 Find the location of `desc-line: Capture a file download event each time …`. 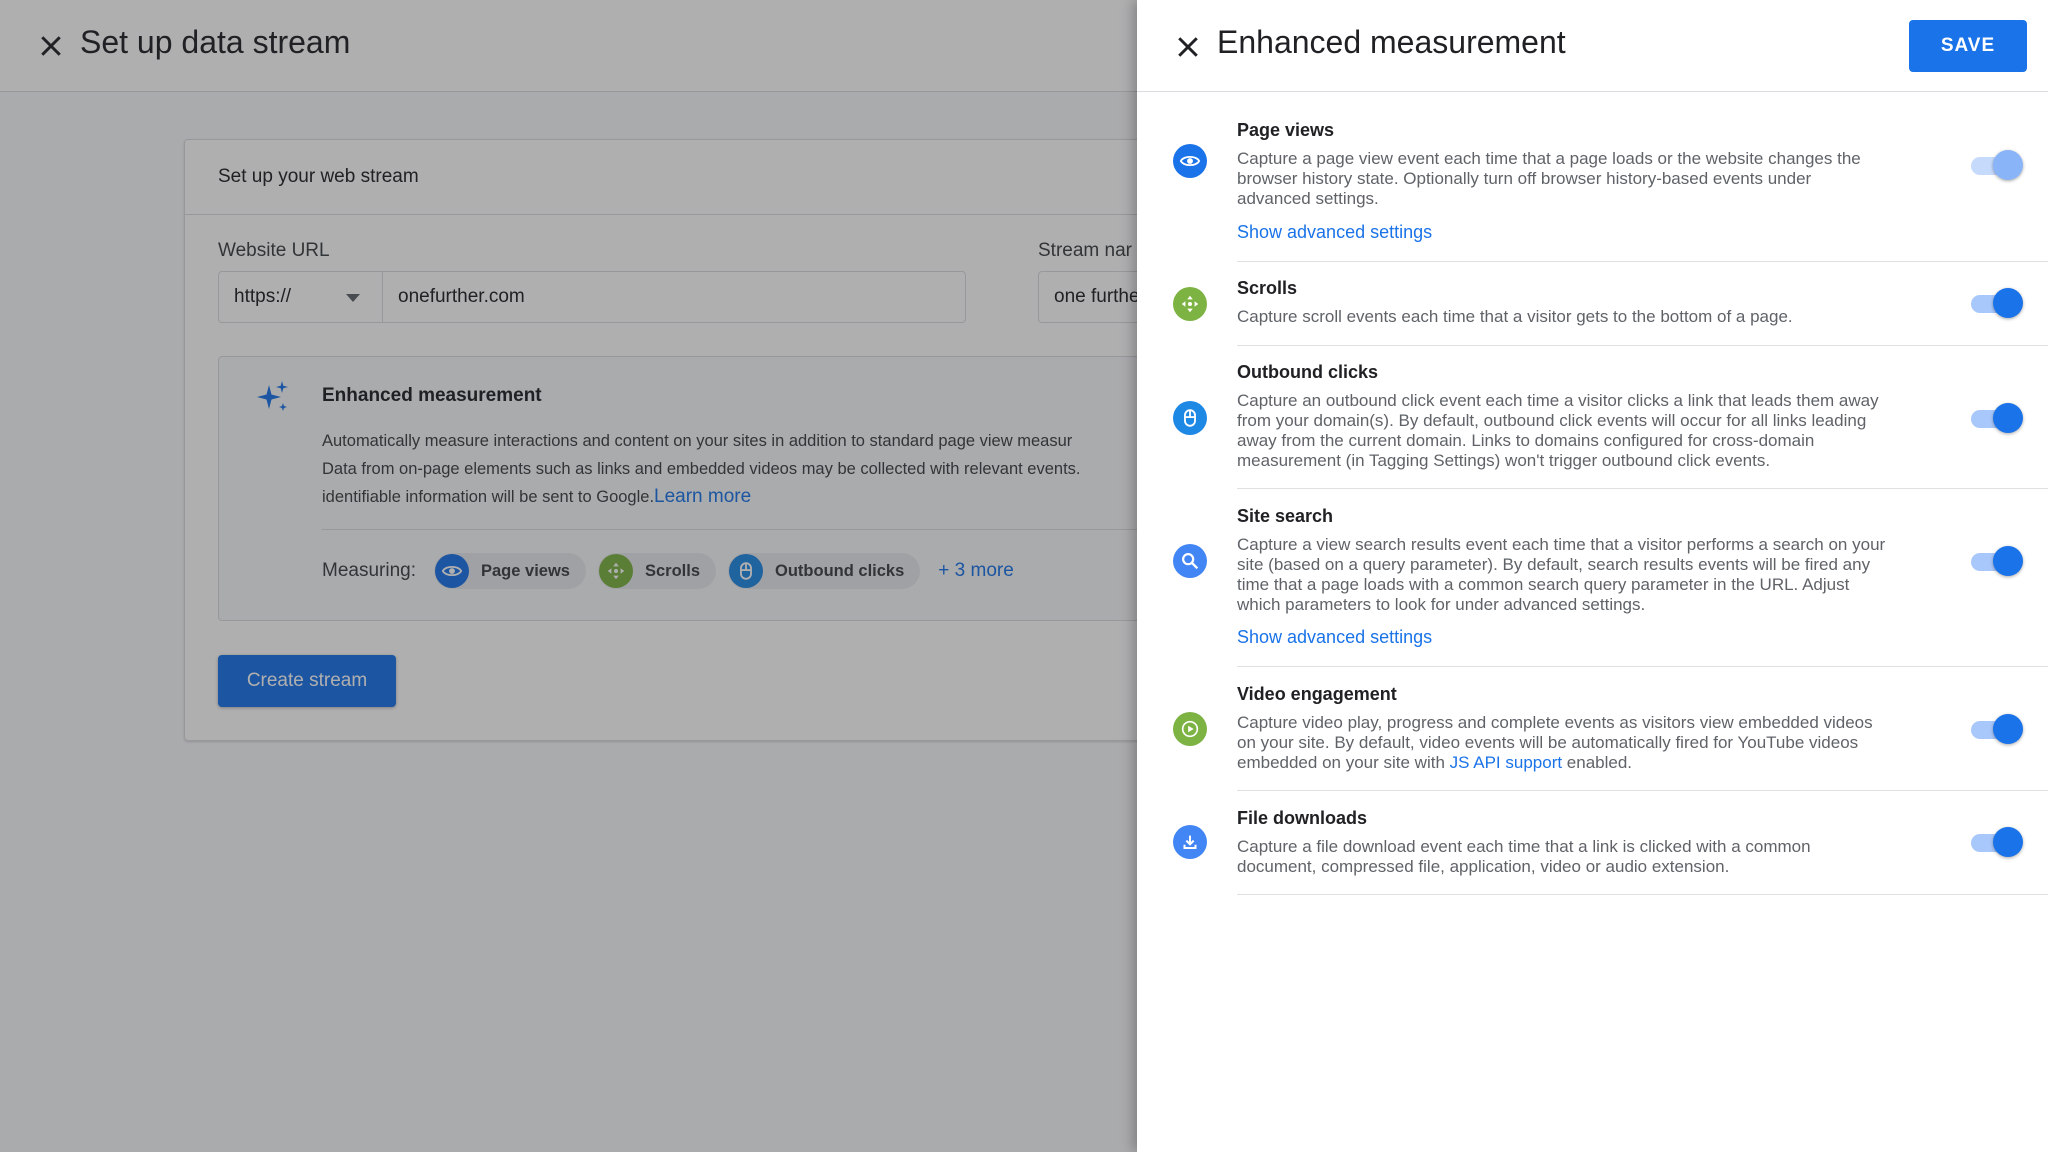

desc-line: Capture a file download event each time … is located at coordinates (1524, 846).